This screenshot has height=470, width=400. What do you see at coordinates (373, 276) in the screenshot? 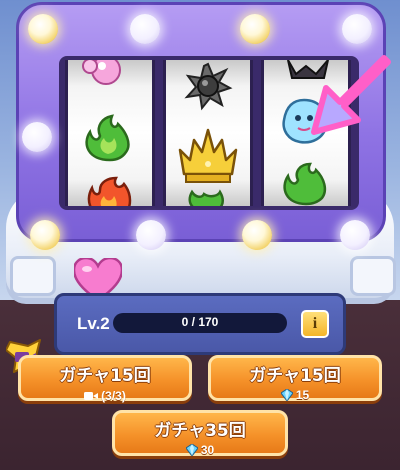
I see `machine-right-tab` at bounding box center [373, 276].